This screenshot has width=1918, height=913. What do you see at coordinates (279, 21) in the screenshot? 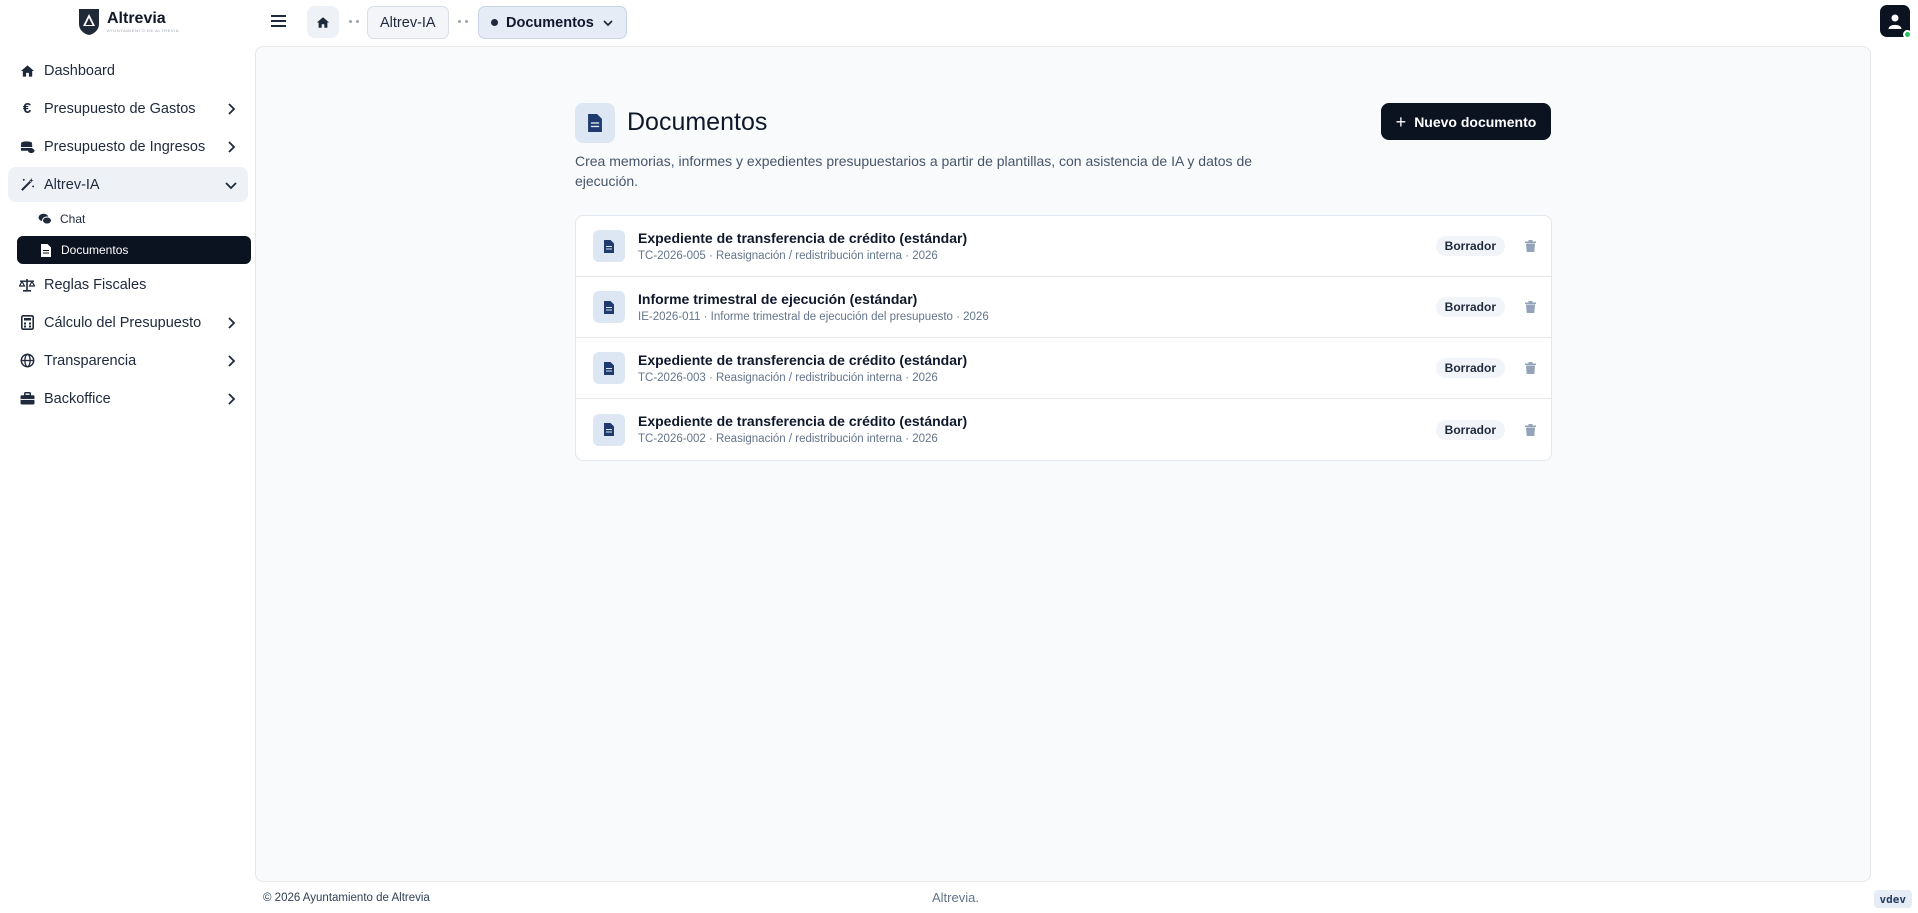
I see `hamburger-menu-icon` at bounding box center [279, 21].